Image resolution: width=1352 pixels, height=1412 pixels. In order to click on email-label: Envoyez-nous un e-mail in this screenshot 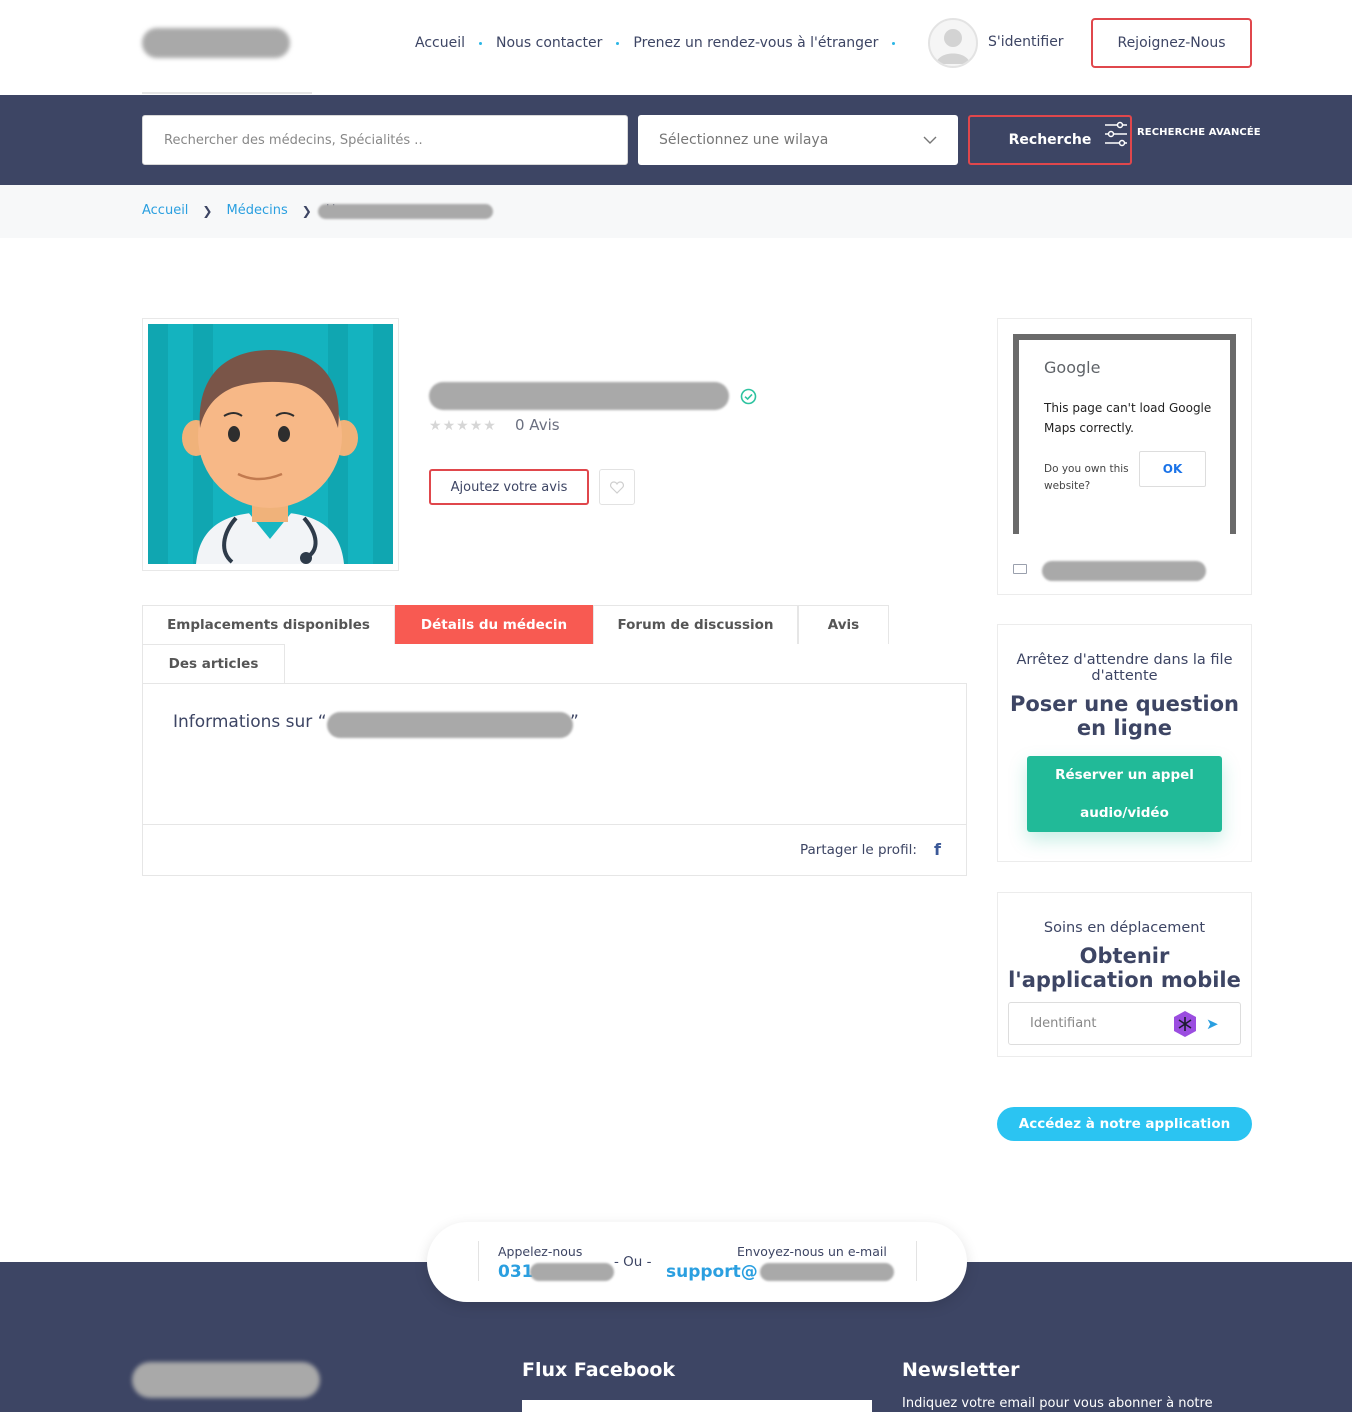, I will do `click(812, 1251)`.